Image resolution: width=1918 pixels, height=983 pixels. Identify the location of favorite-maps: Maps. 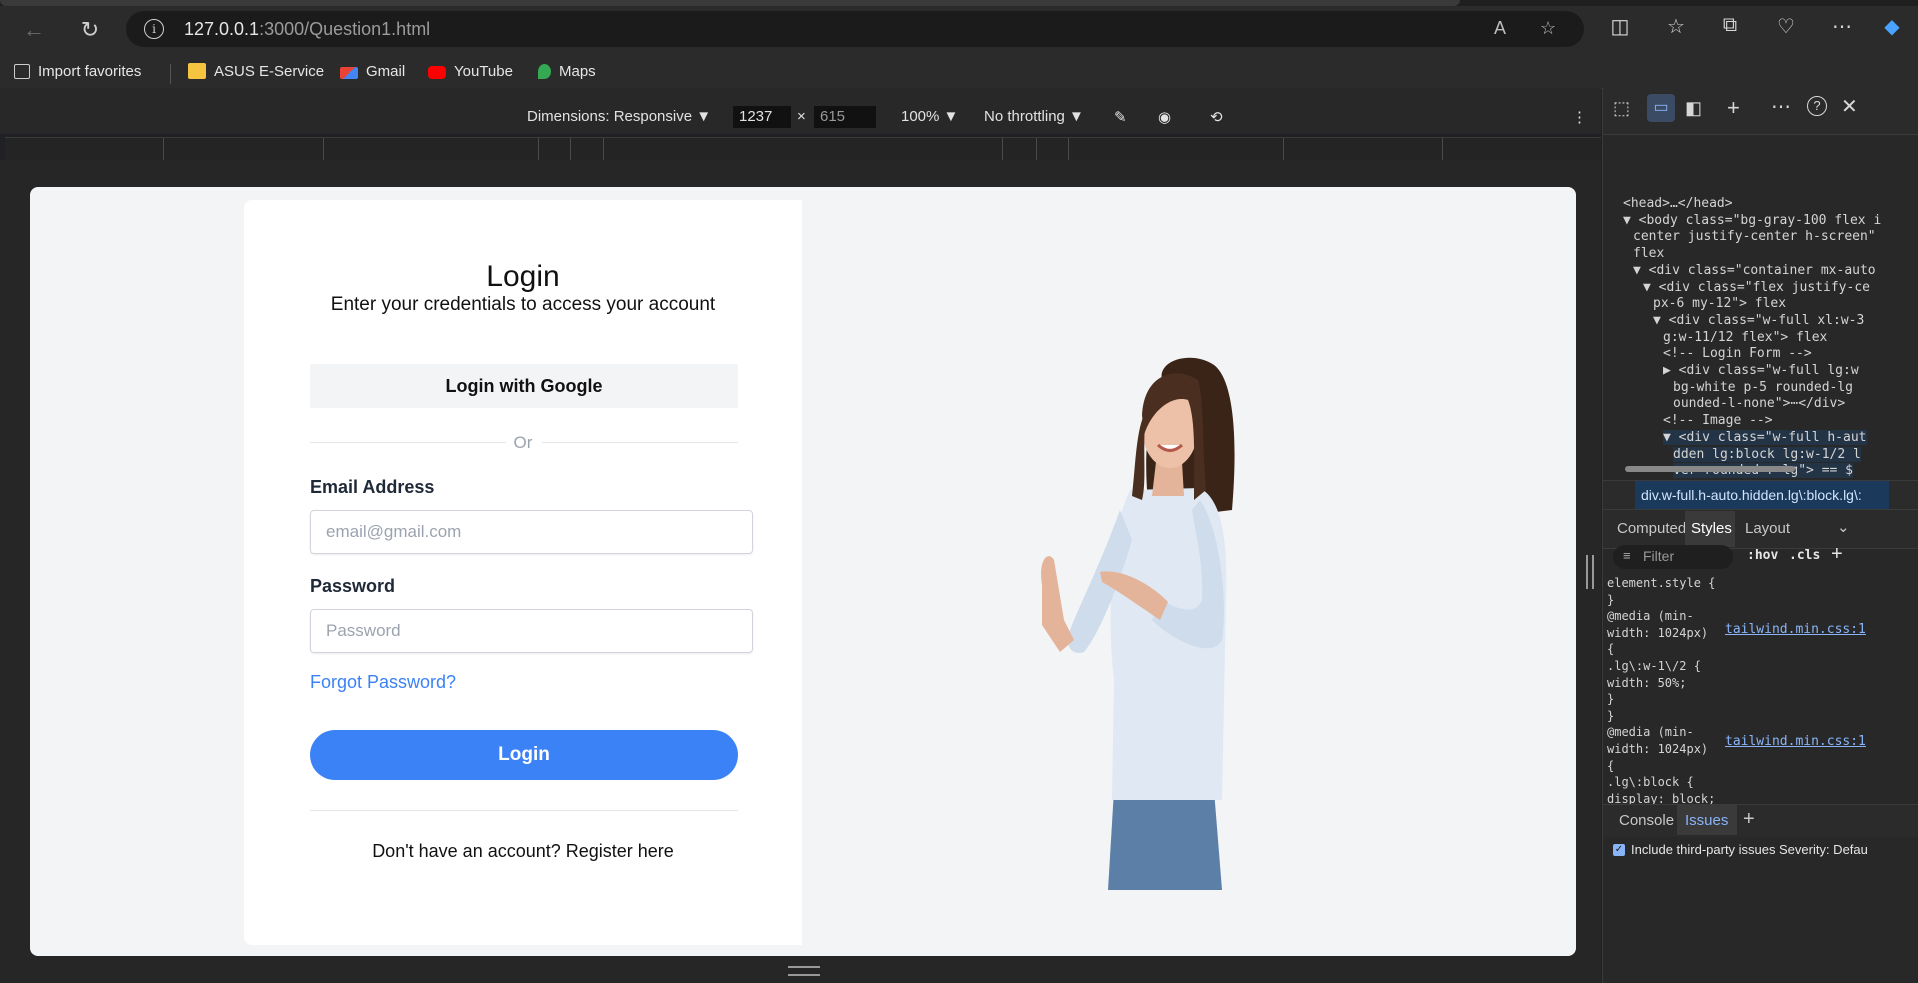
(567, 71).